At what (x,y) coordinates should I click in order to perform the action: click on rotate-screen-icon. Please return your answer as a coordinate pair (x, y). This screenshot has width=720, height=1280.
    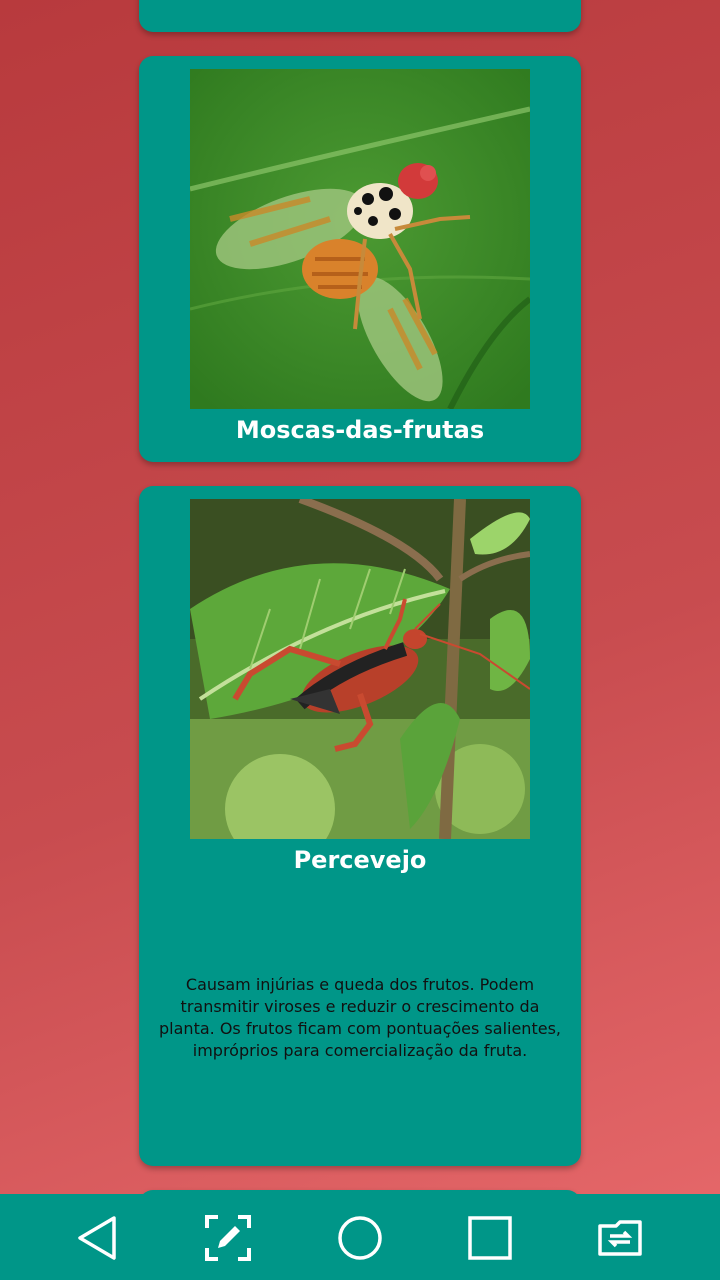
    Looking at the image, I should click on (620, 1238).